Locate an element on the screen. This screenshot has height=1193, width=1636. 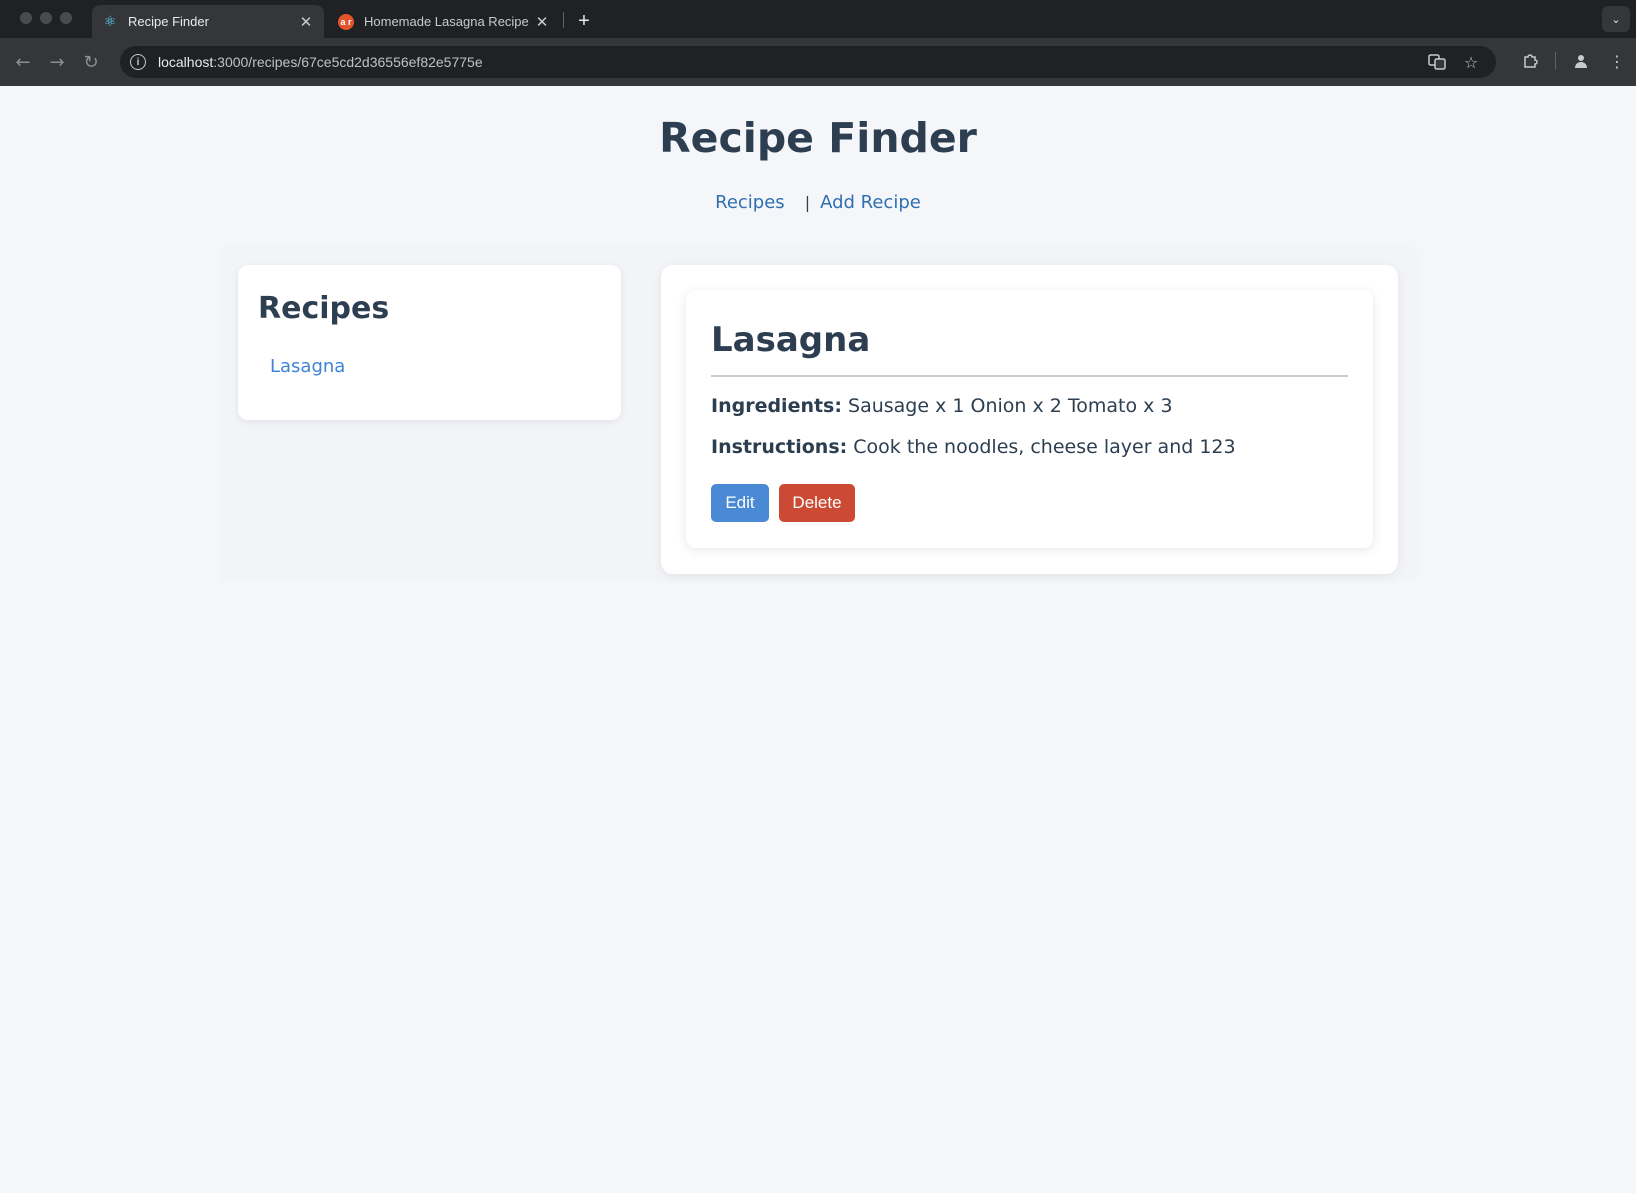
forward-button: → is located at coordinates (57, 62).